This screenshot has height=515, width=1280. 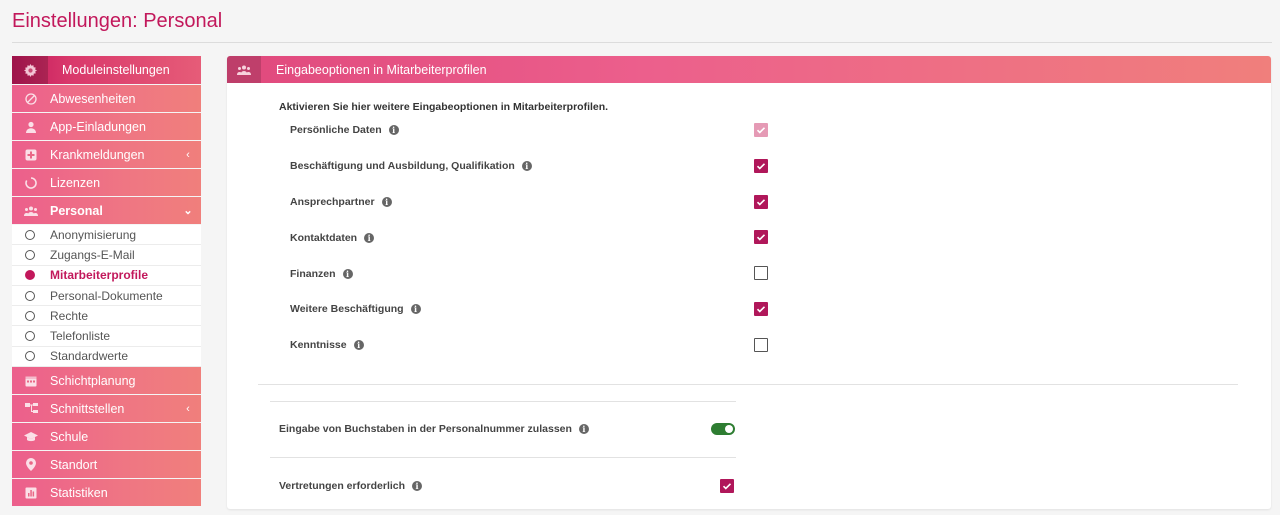 What do you see at coordinates (642, 42) in the screenshot?
I see `title-divider` at bounding box center [642, 42].